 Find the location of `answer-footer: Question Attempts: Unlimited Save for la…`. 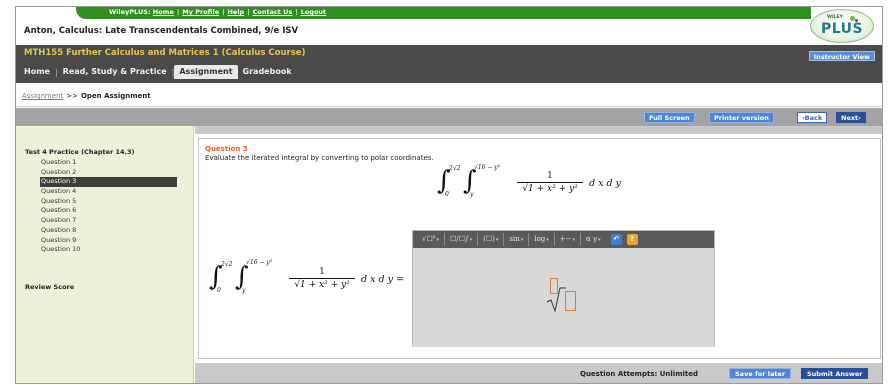

answer-footer: Question Attempts: Unlimited Save for la… is located at coordinates (538, 373).